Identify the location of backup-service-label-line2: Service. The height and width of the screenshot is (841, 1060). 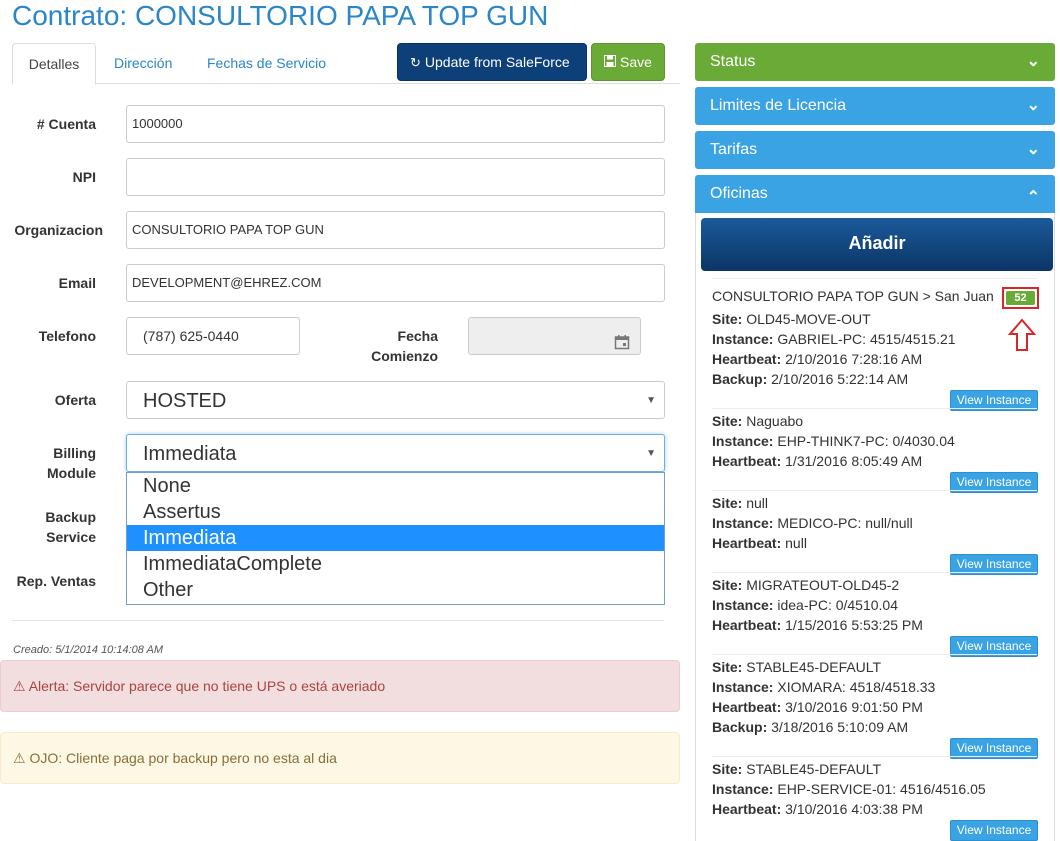
(71, 537).